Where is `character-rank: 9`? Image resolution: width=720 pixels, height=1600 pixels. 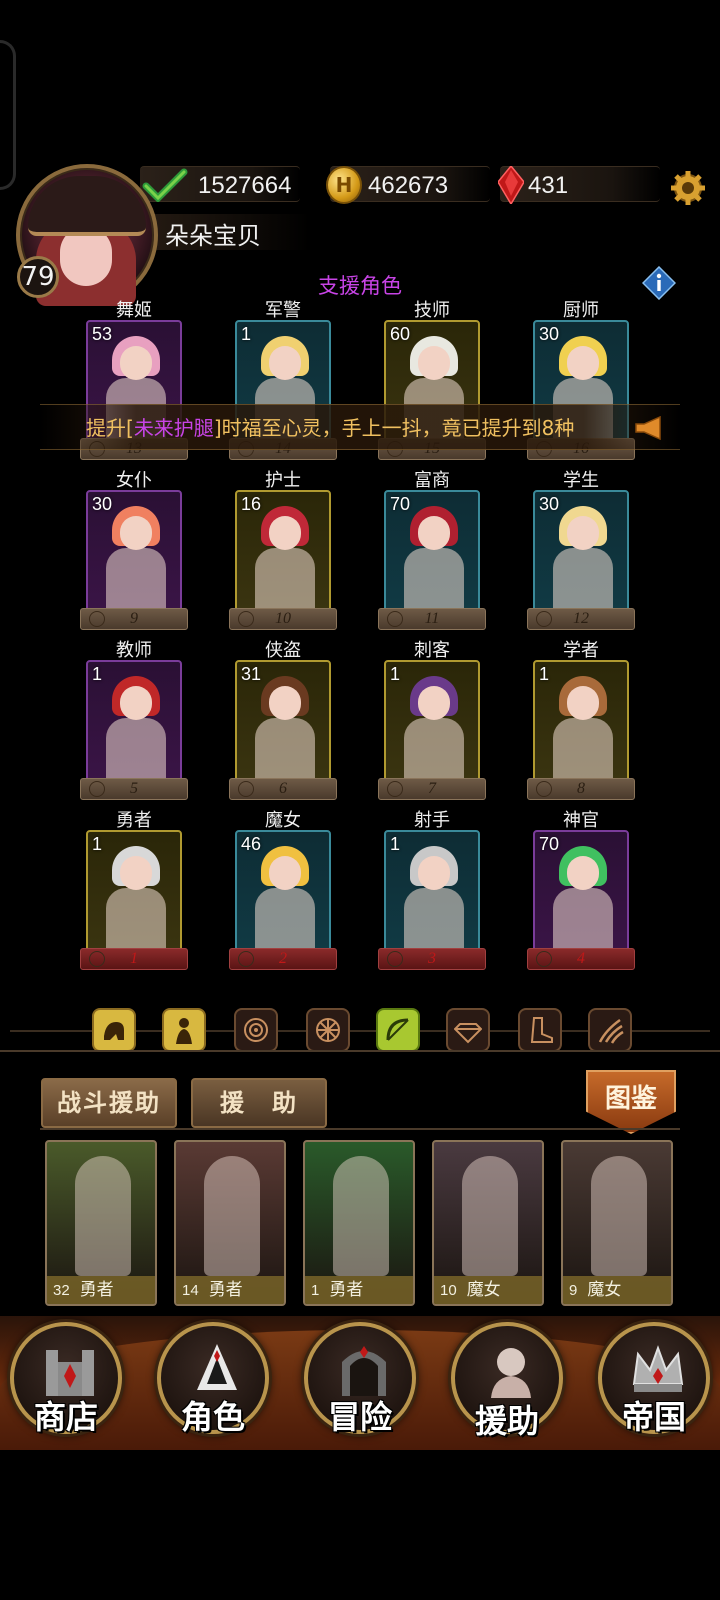
character-rank: 9 is located at coordinates (134, 618).